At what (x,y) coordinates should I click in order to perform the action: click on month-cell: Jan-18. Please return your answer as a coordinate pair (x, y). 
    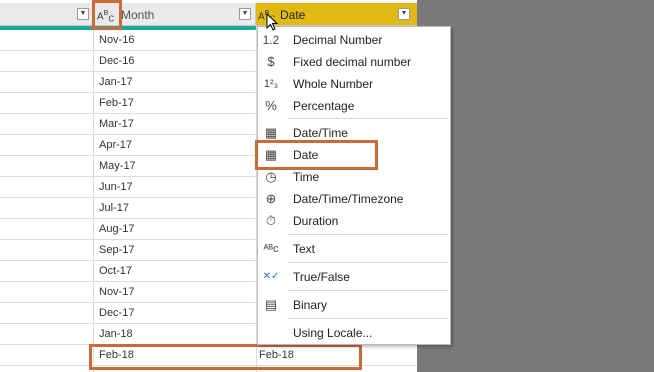
    Looking at the image, I should click on (116, 334).